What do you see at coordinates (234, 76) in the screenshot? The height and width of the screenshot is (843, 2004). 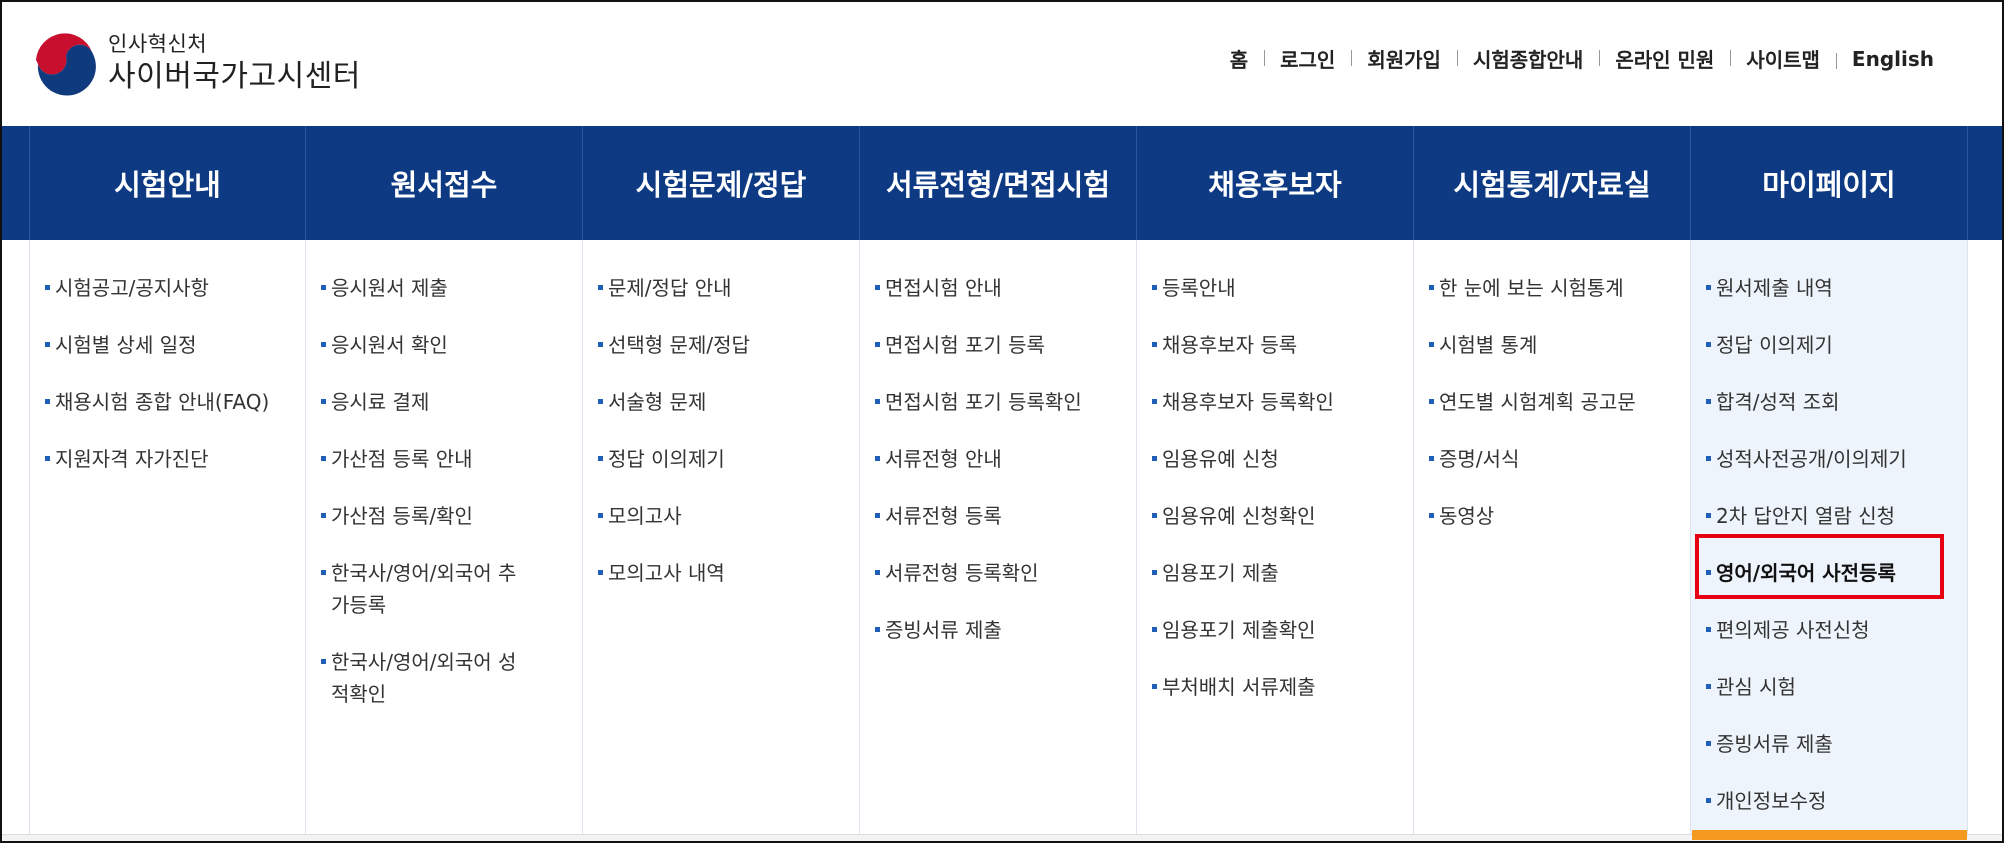 I see `logo-title: 사이버국가고시센터` at bounding box center [234, 76].